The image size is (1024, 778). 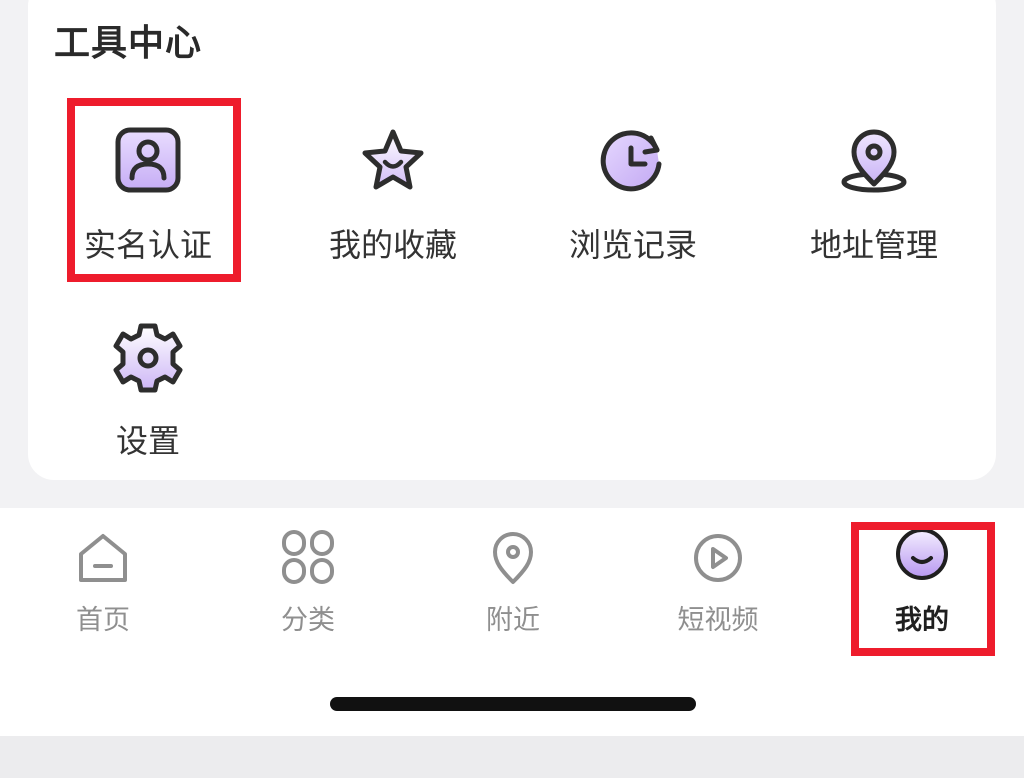 What do you see at coordinates (393, 199) in the screenshot?
I see `tool-my-favorites: 我的收藏` at bounding box center [393, 199].